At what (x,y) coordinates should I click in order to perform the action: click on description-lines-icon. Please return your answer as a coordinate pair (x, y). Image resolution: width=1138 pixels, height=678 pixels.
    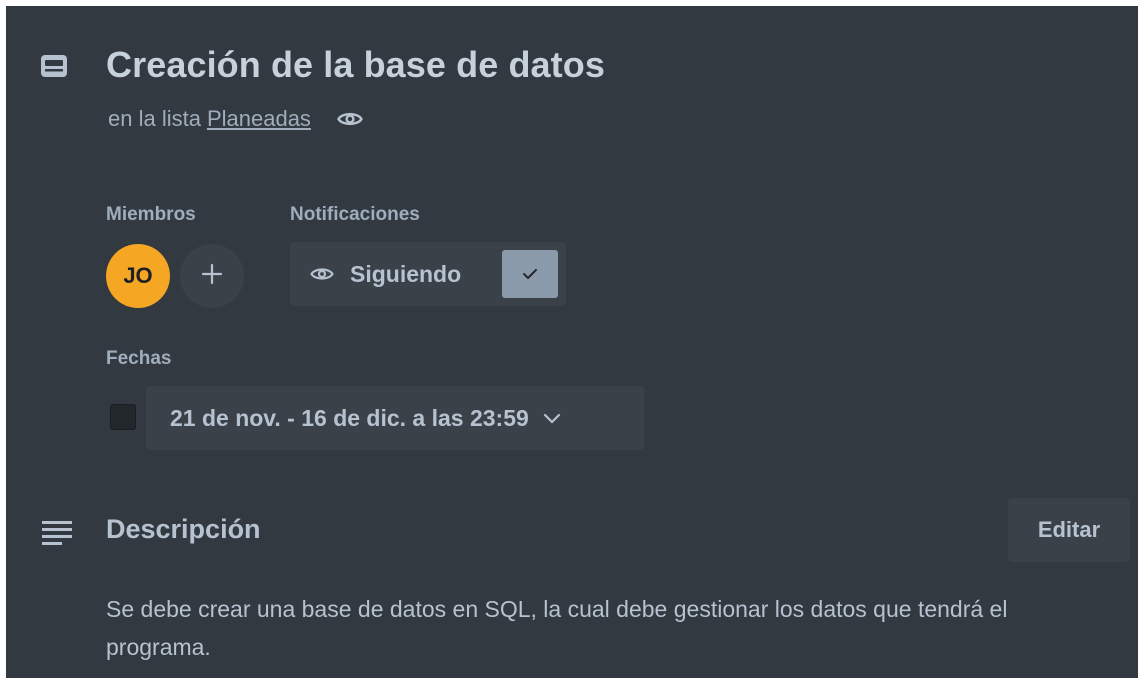
    Looking at the image, I should click on (58, 533).